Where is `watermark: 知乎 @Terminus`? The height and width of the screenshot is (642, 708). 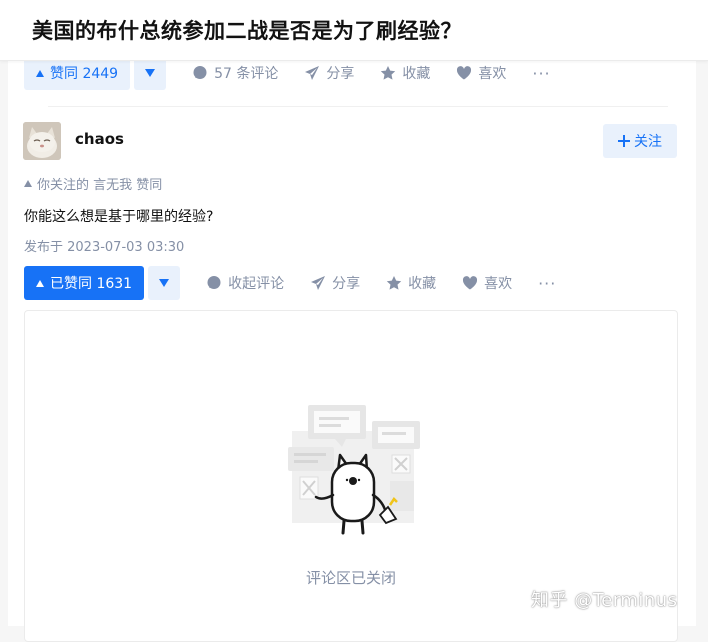
watermark: 知乎 @Terminus is located at coordinates (604, 600).